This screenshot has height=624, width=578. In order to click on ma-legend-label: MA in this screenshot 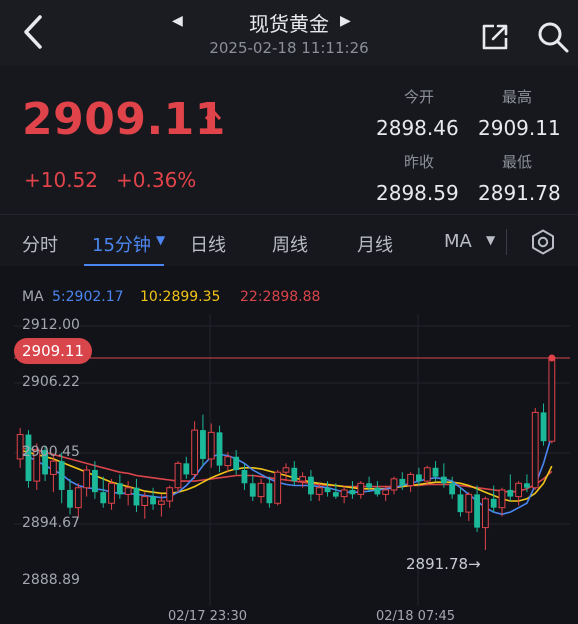, I will do `click(33, 297)`.